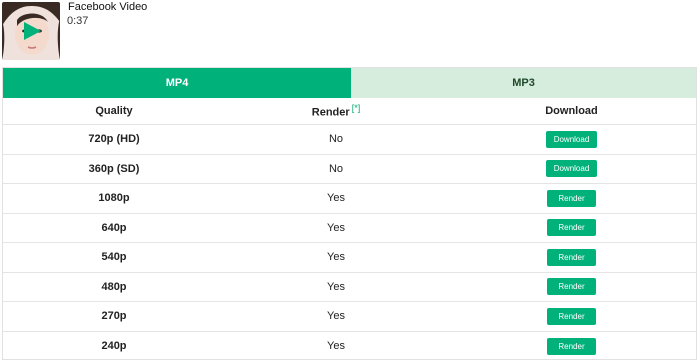 The height and width of the screenshot is (360, 700). Describe the element at coordinates (523, 83) in the screenshot. I see `tab-mp3: MP3` at that location.